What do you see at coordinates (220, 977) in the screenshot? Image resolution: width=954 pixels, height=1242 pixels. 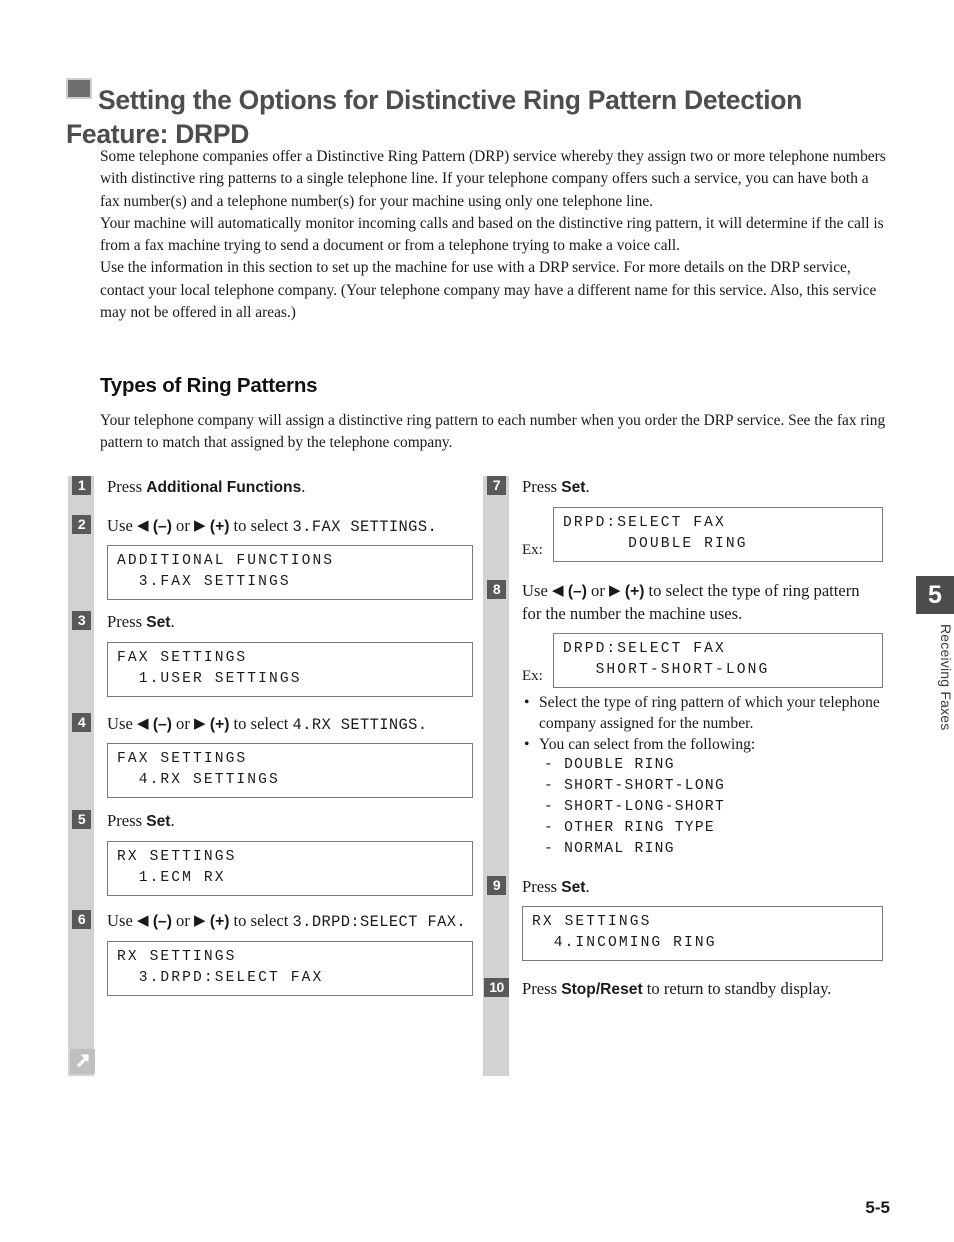 I see `lcd-line-2: 3.DRPD:SELECT FAX` at bounding box center [220, 977].